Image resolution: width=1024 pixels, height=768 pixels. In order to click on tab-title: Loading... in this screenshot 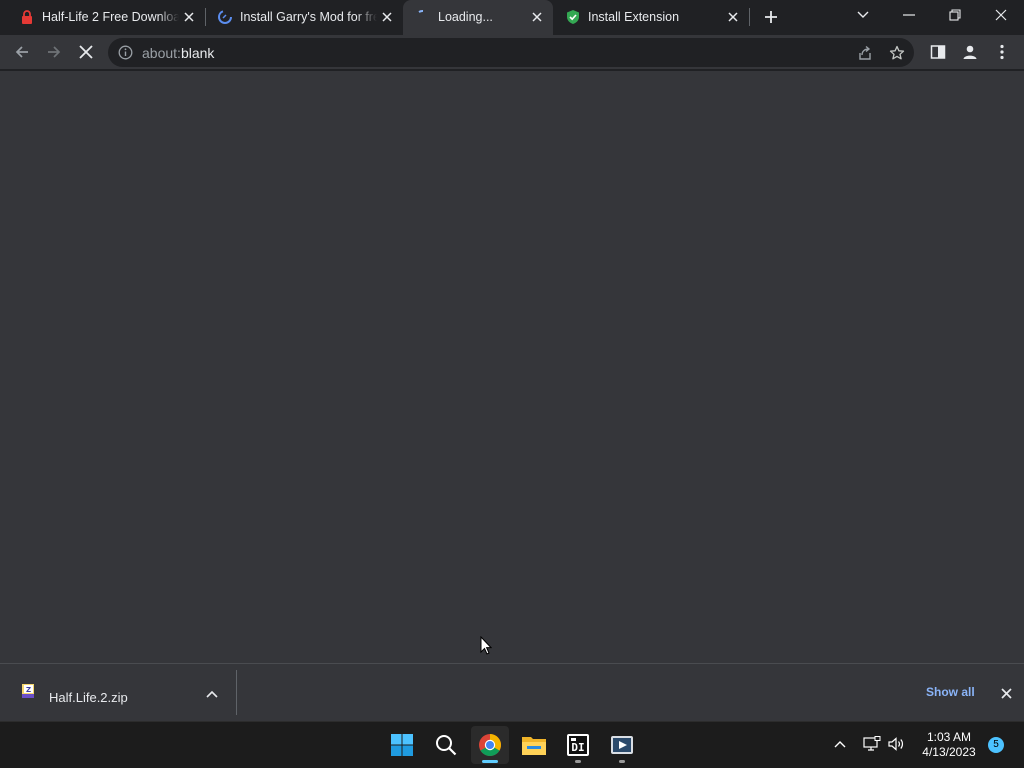, I will do `click(465, 17)`.